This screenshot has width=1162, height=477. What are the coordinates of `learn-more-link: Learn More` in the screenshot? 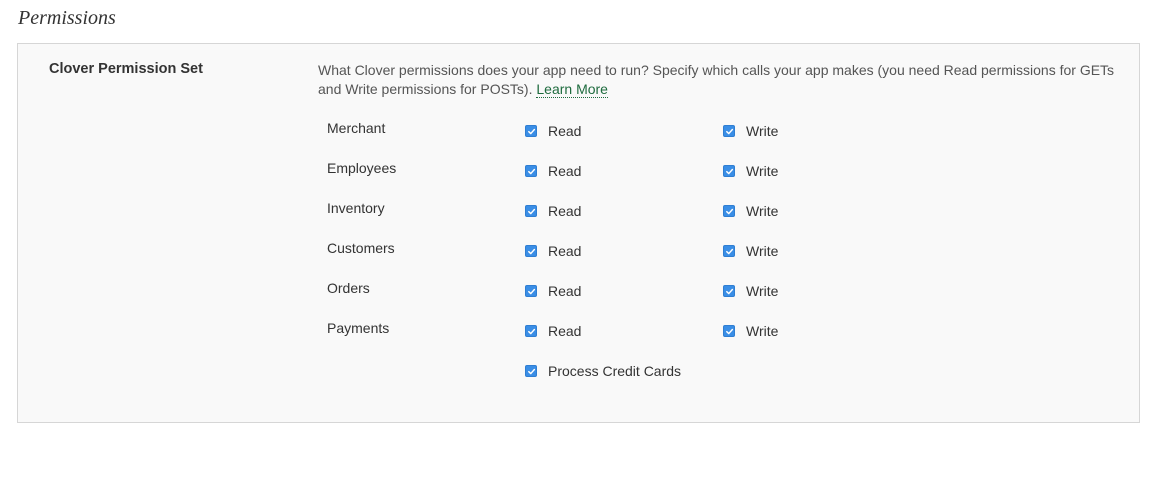 It's located at (572, 89).